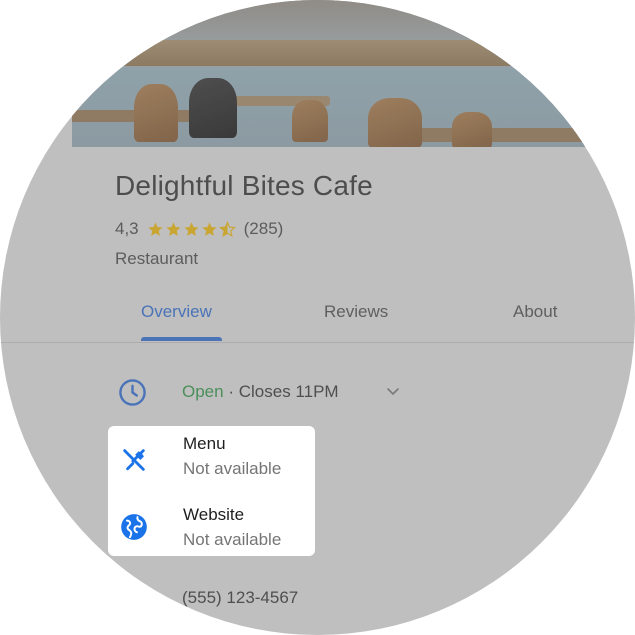 Image resolution: width=635 pixels, height=635 pixels. Describe the element at coordinates (181, 339) in the screenshot. I see `active-tab-indicator` at that location.